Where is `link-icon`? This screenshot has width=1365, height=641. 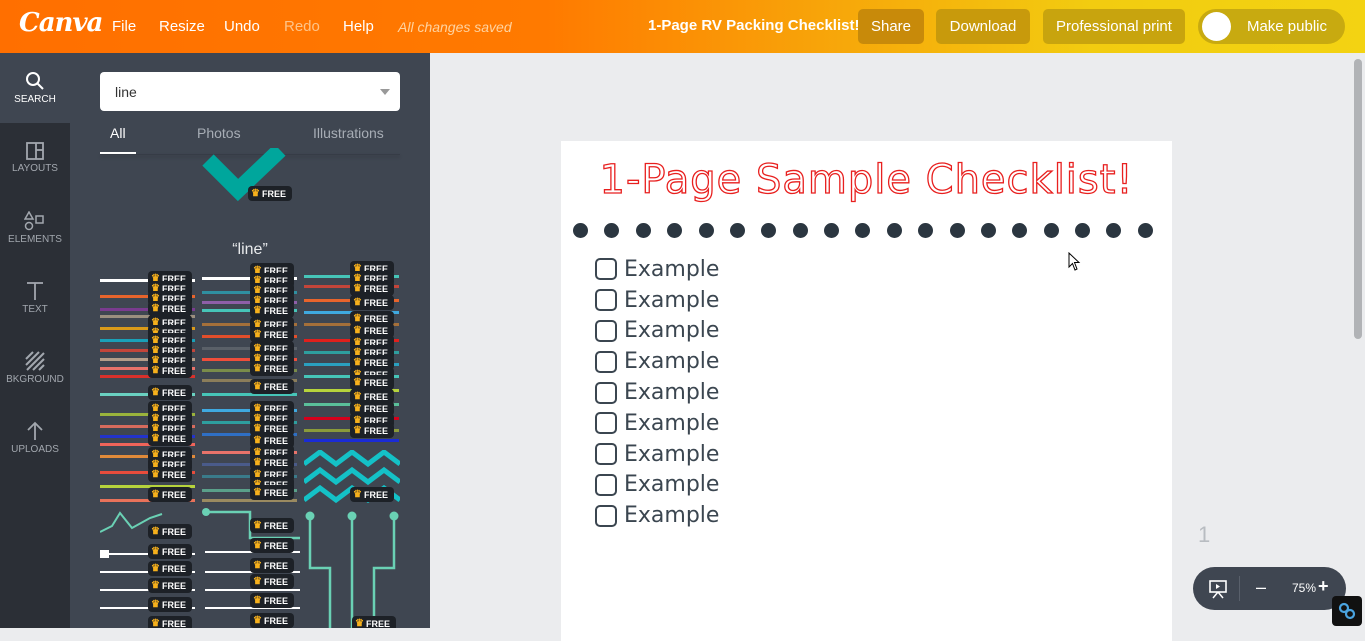
link-icon is located at coordinates (1347, 611).